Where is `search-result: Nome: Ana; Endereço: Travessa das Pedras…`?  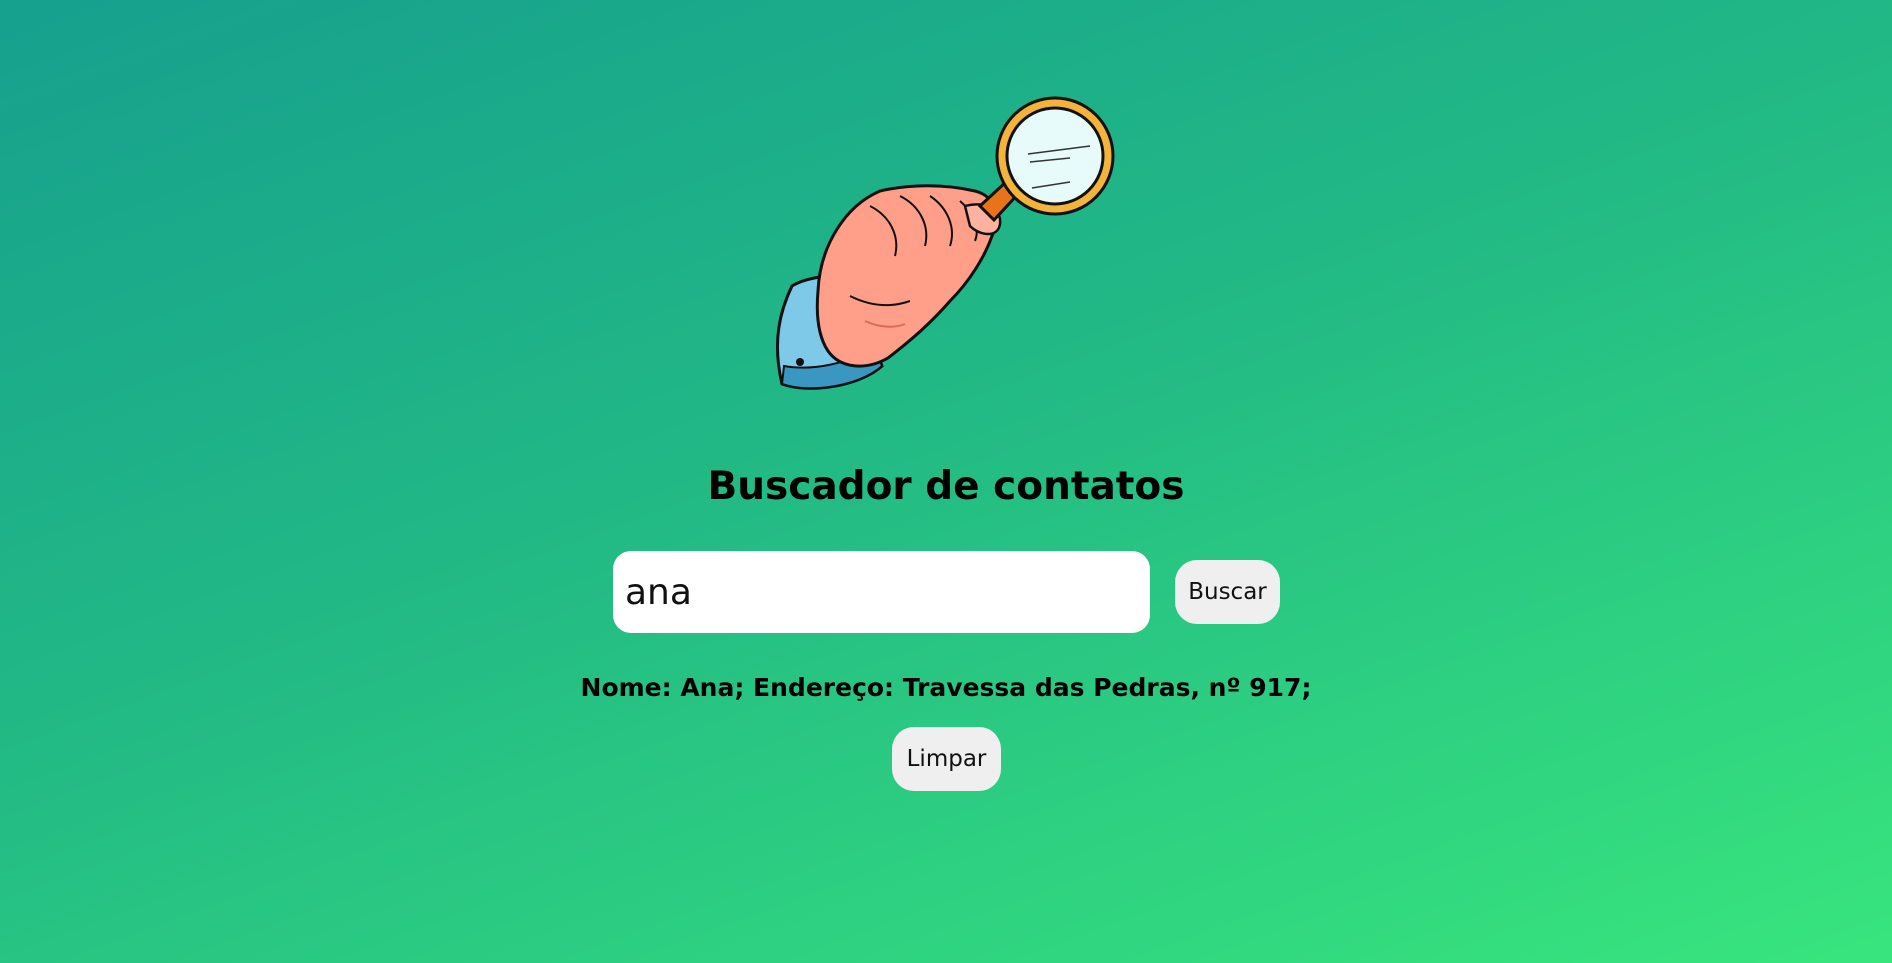
search-result: Nome: Ana; Endereço: Travessa das Pedras… is located at coordinates (946, 687).